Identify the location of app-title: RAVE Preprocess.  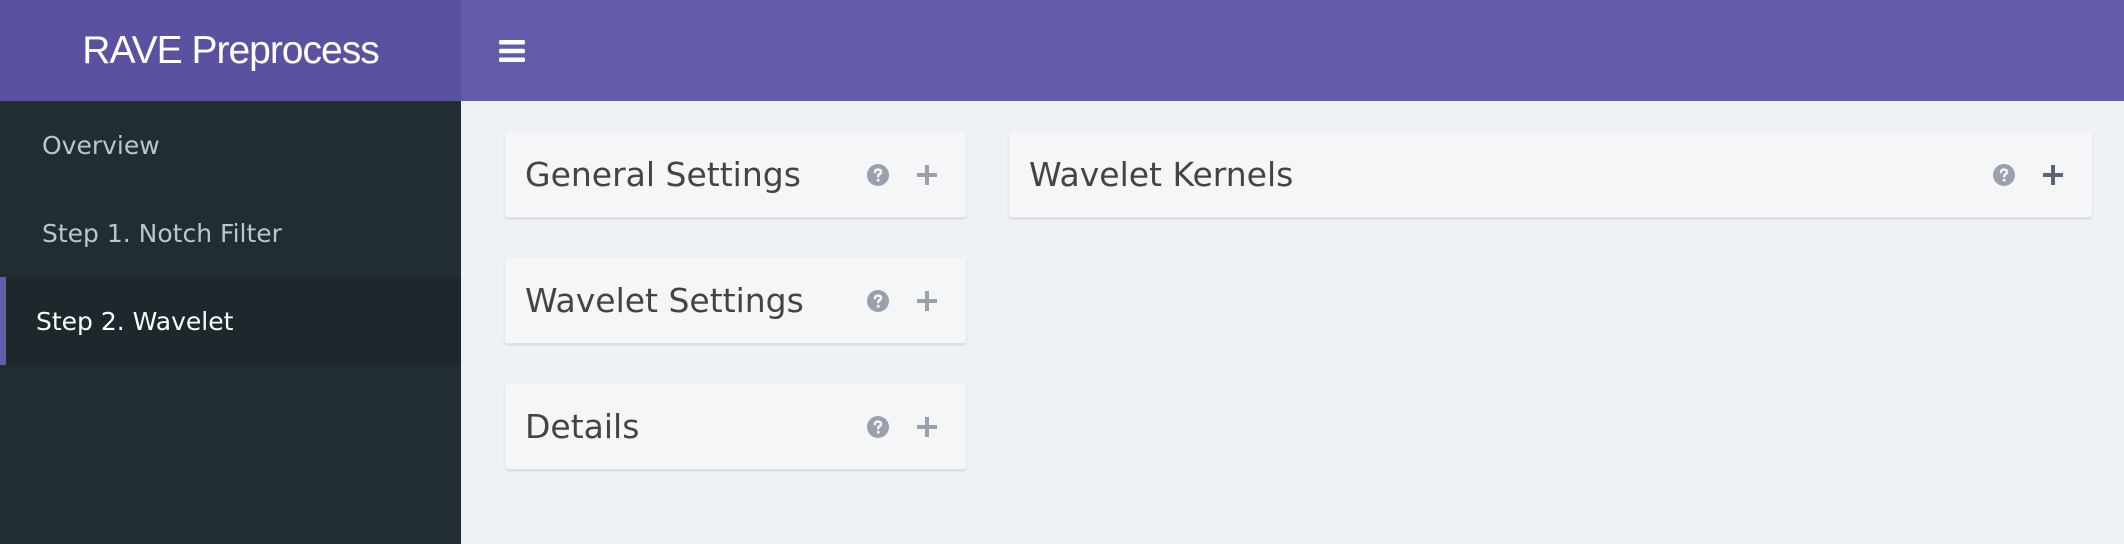
(230, 50).